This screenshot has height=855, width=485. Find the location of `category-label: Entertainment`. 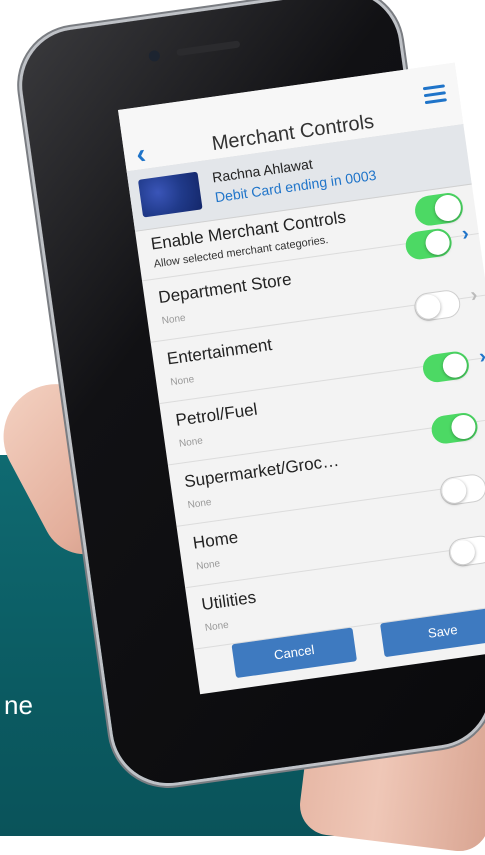

category-label: Entertainment is located at coordinates (219, 351).